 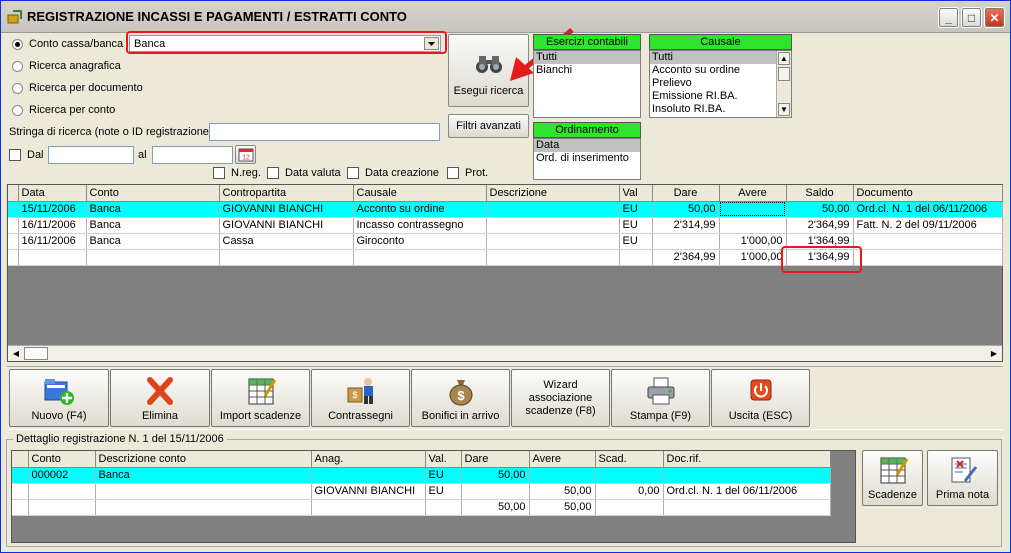 I want to click on hscroll-thumb, so click(x=36, y=353).